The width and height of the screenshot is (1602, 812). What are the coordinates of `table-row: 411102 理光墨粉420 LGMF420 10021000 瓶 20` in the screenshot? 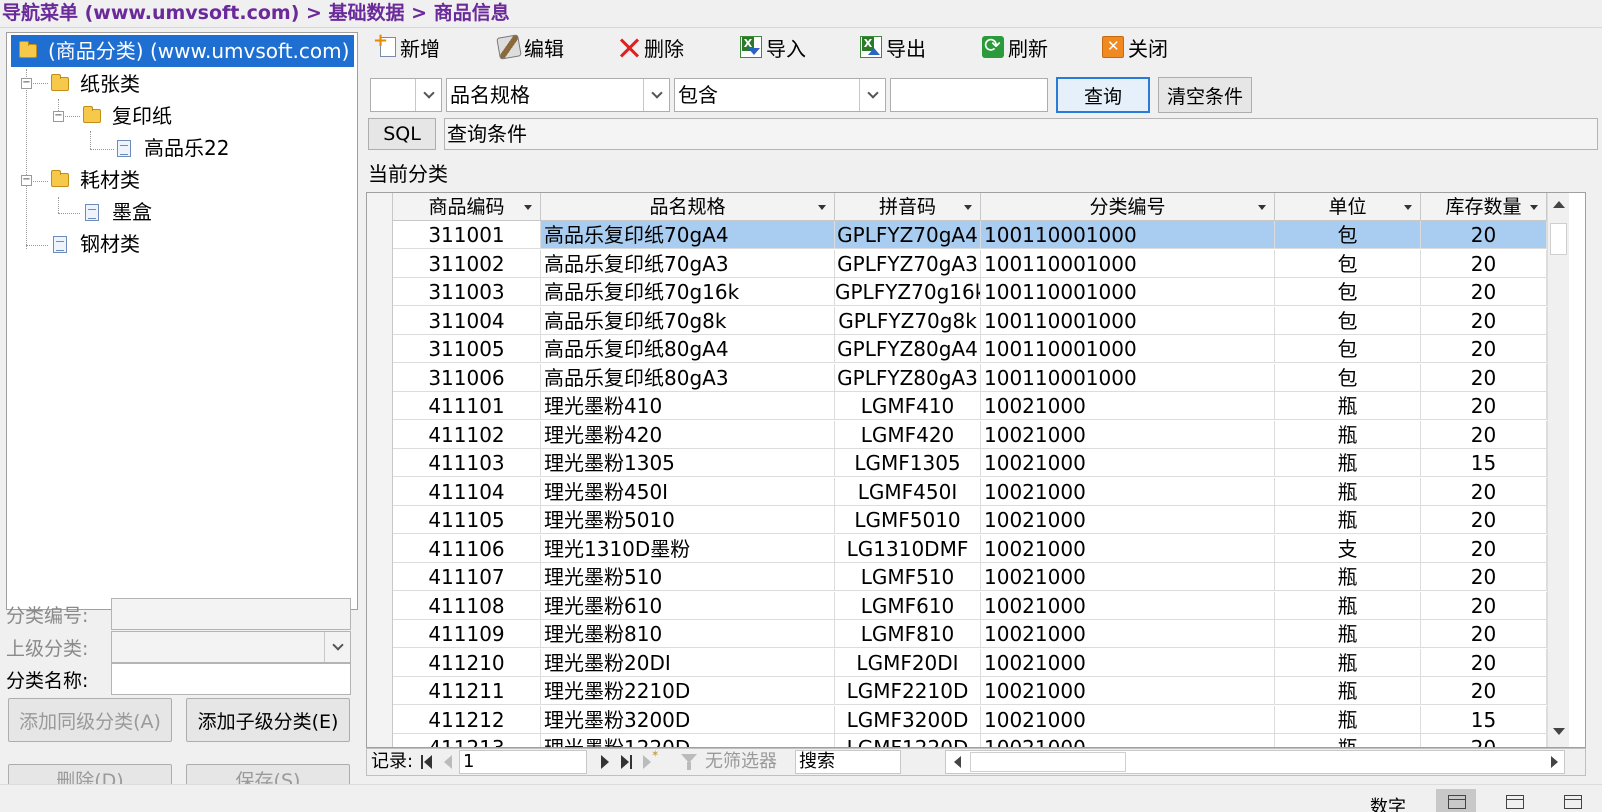 It's located at (976, 434).